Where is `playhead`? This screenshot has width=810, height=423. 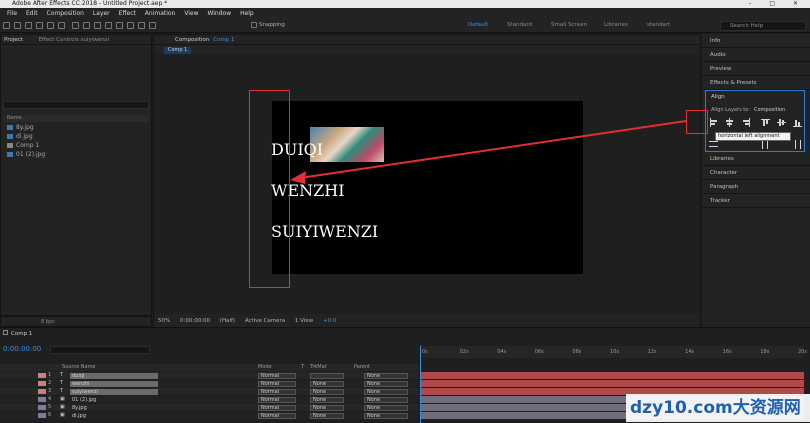 playhead is located at coordinates (420, 384).